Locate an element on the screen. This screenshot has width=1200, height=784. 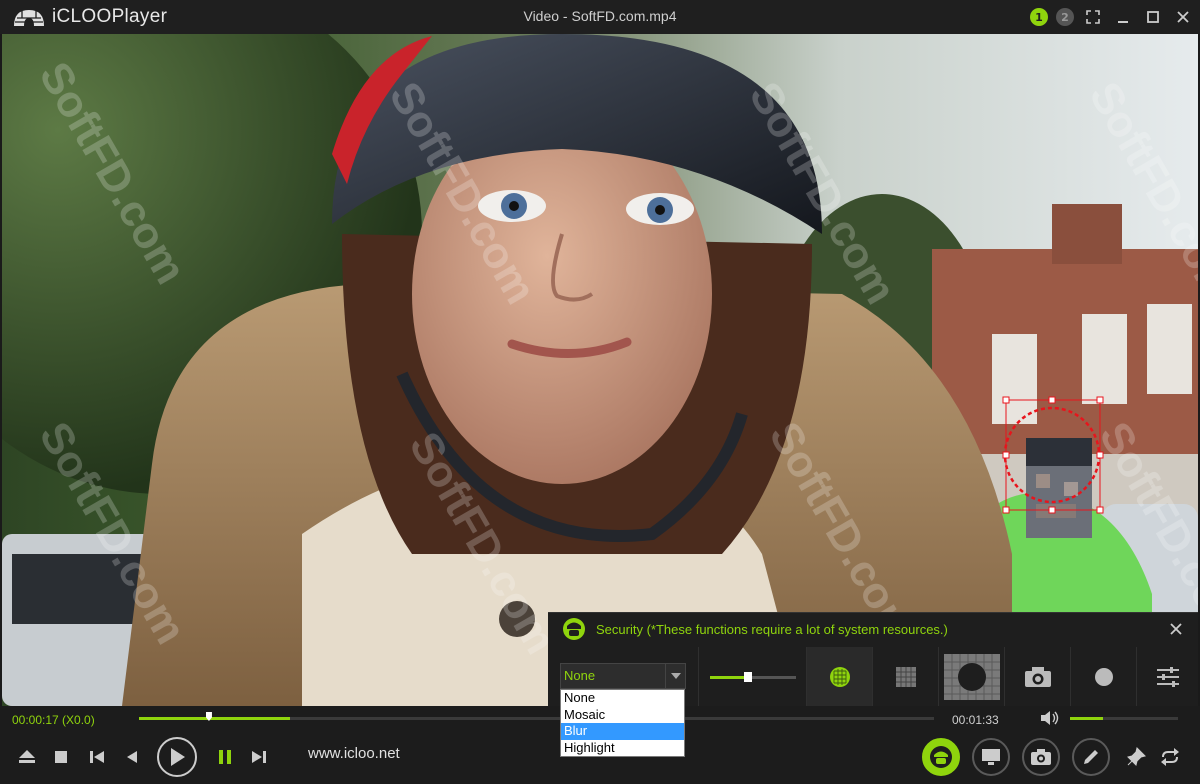
previous-button is located at coordinates (97, 757).